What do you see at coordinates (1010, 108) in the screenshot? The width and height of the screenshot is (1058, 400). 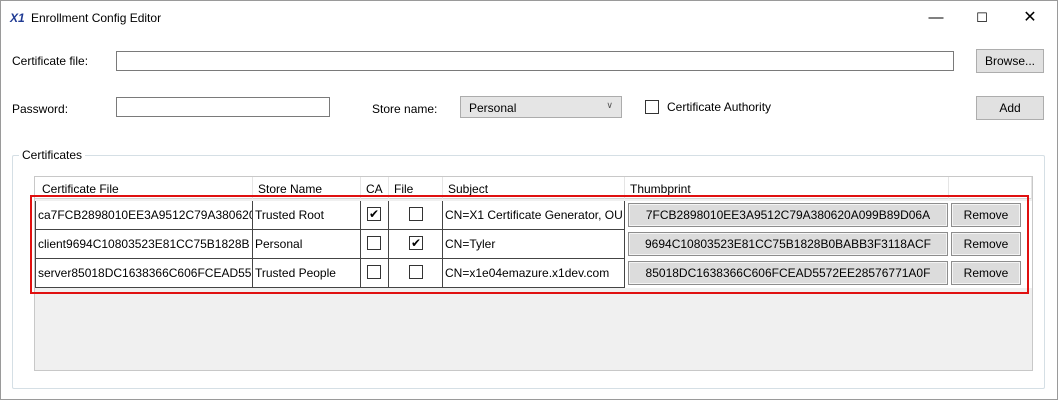 I see `add-button: Add` at bounding box center [1010, 108].